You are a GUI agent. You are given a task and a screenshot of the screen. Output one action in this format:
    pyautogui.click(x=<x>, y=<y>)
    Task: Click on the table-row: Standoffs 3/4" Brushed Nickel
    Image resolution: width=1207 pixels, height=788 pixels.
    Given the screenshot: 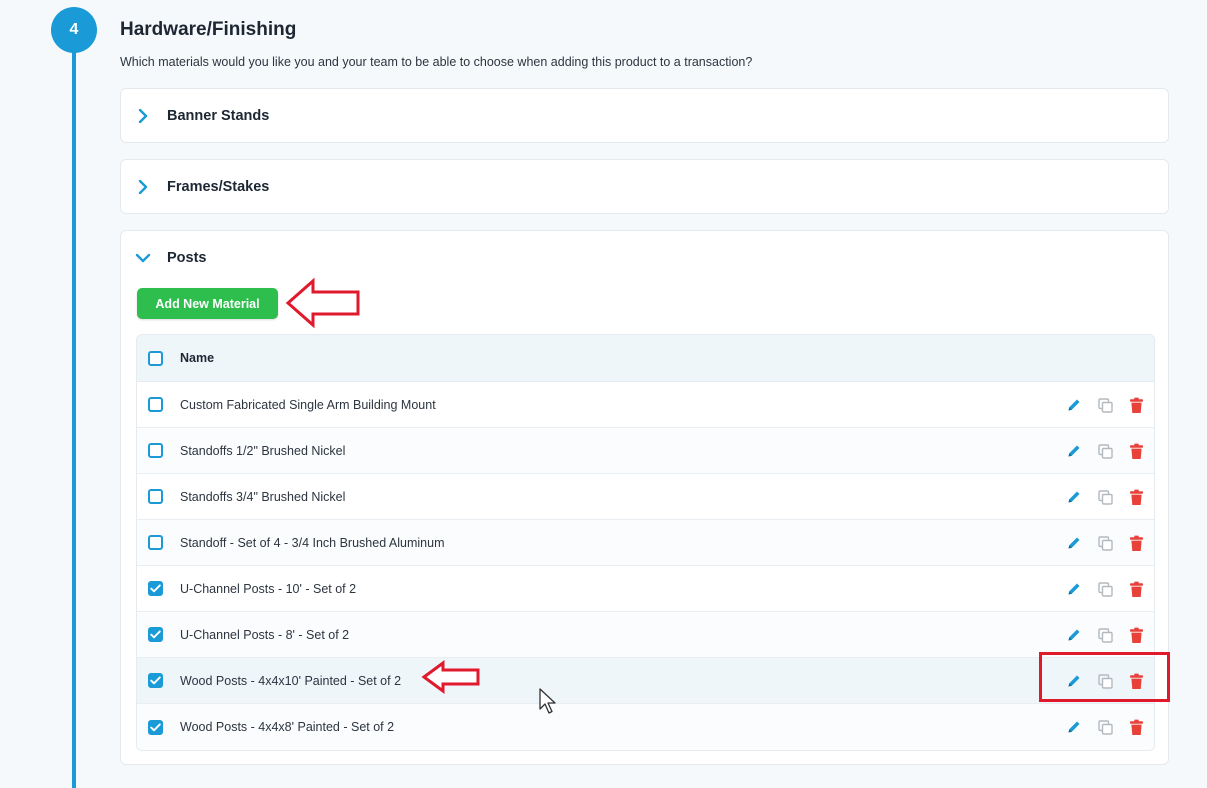 What is the action you would take?
    pyautogui.click(x=645, y=497)
    